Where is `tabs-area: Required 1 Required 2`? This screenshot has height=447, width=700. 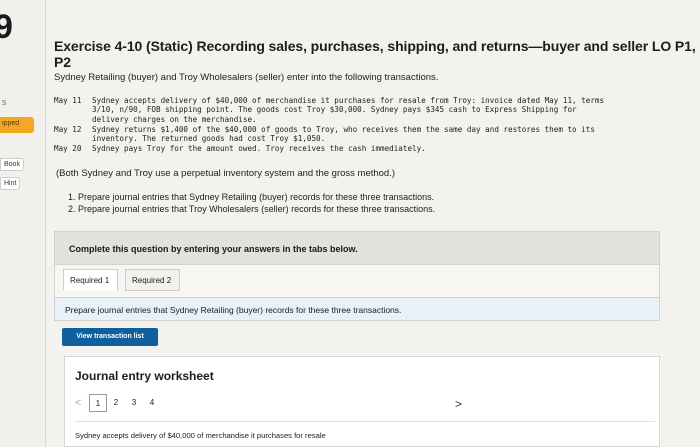 tabs-area: Required 1 Required 2 is located at coordinates (357, 281).